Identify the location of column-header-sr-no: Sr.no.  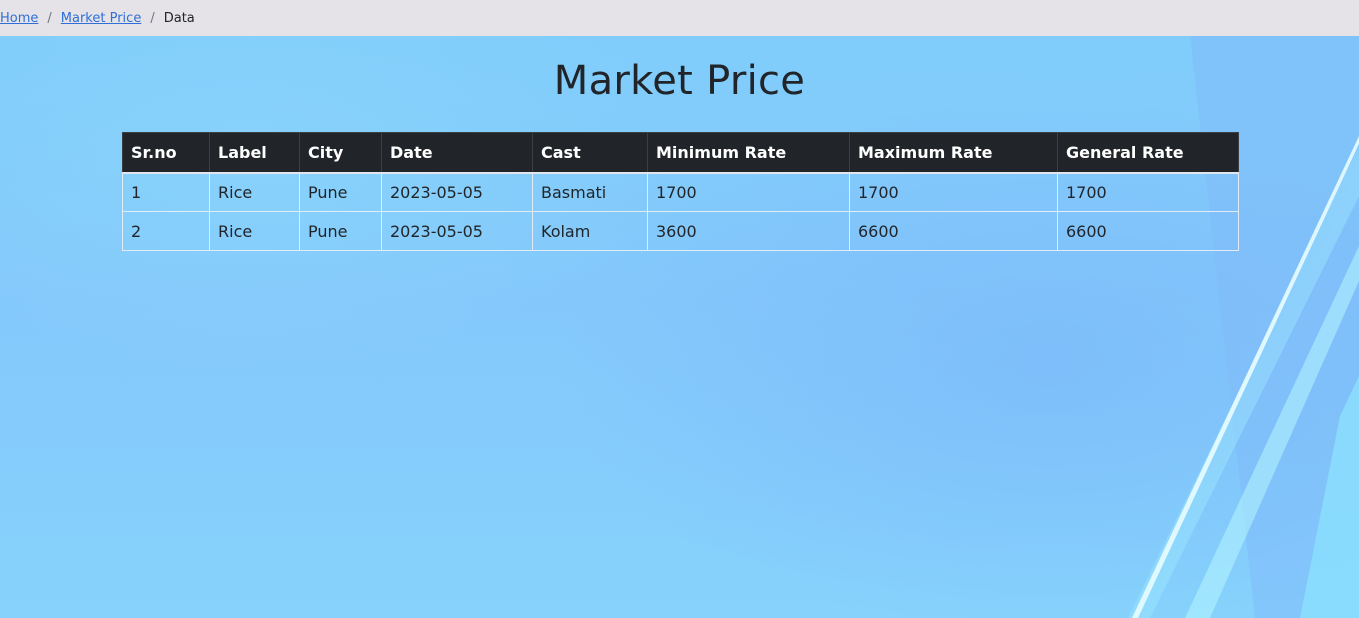
(166, 153).